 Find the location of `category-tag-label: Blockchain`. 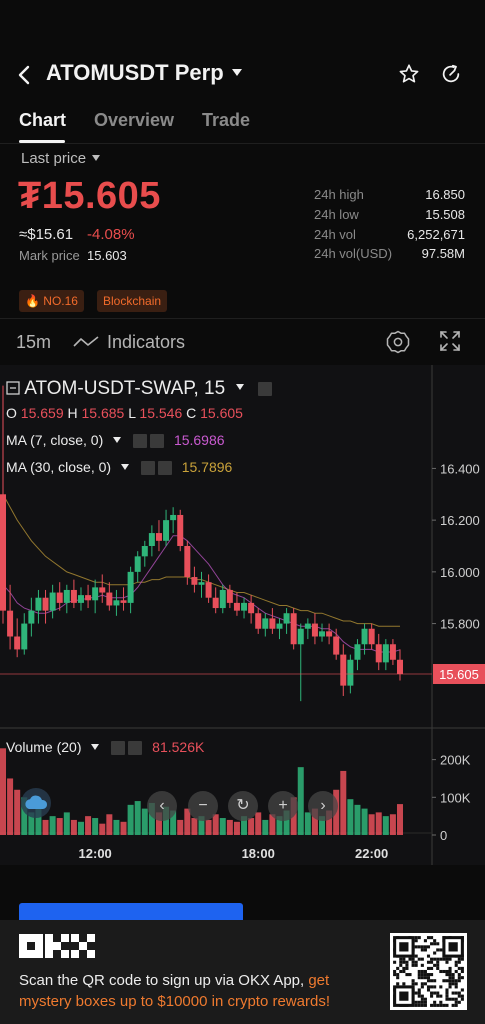

category-tag-label: Blockchain is located at coordinates (132, 301).